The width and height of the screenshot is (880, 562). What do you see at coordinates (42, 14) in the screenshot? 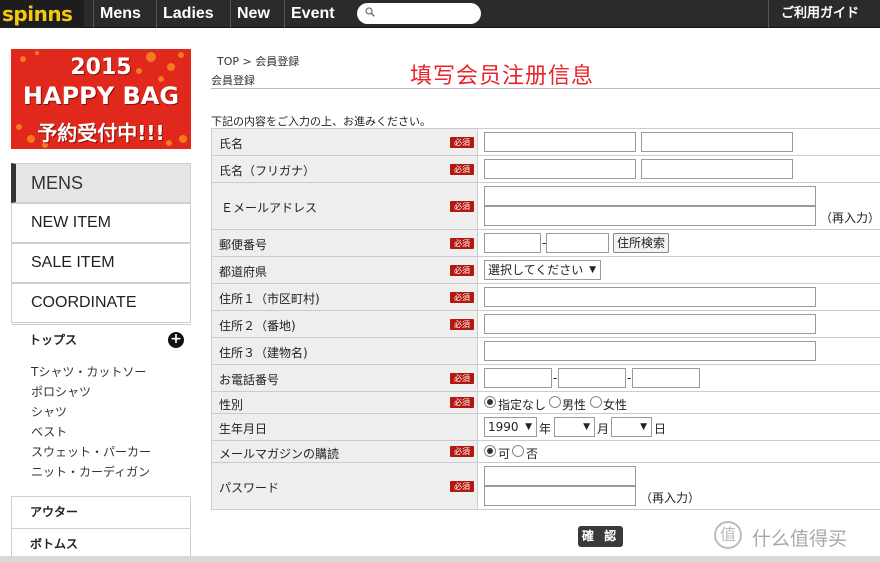
I see `site-logo: spinns` at bounding box center [42, 14].